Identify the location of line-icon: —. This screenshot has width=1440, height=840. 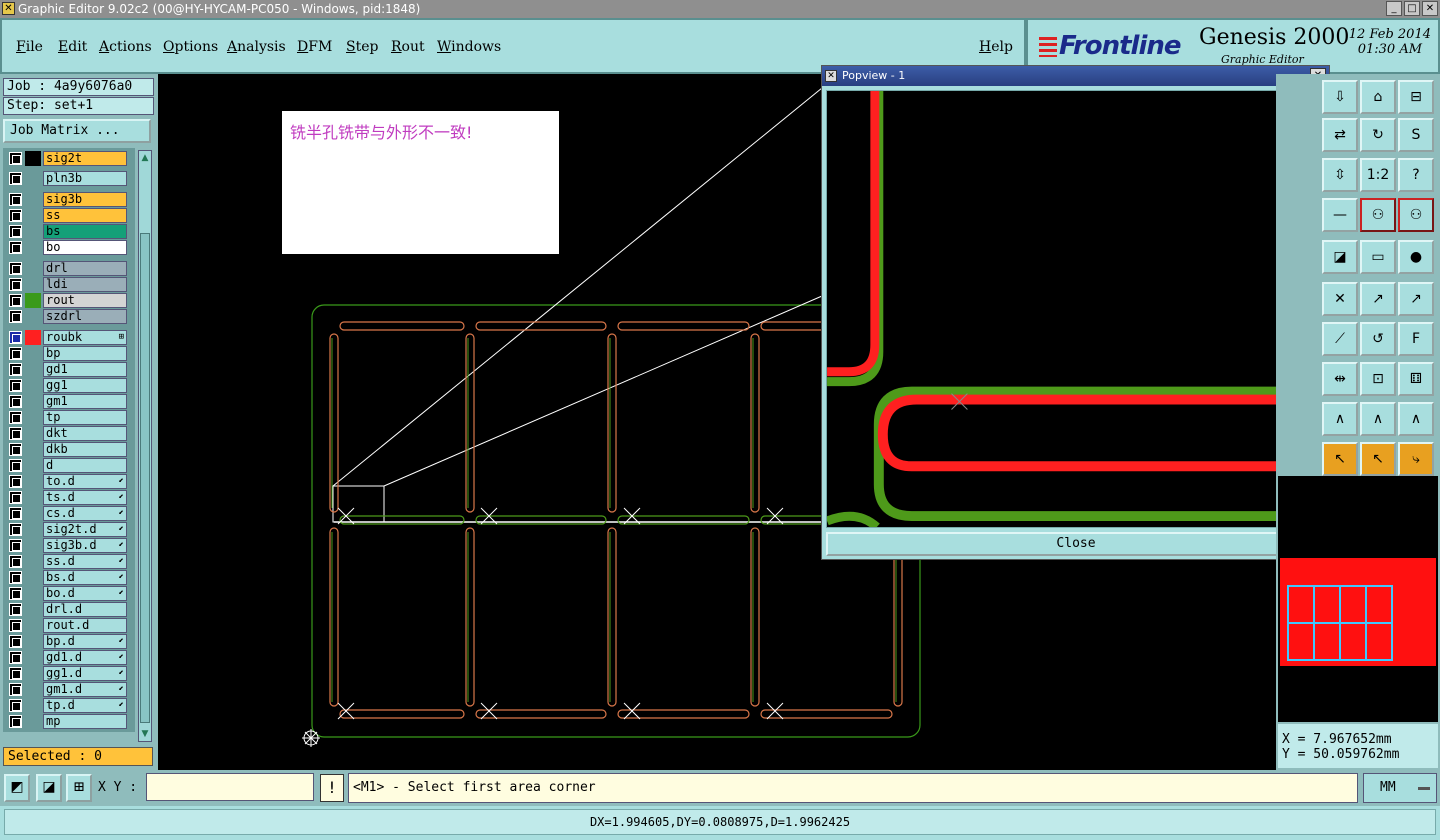
(1340, 215).